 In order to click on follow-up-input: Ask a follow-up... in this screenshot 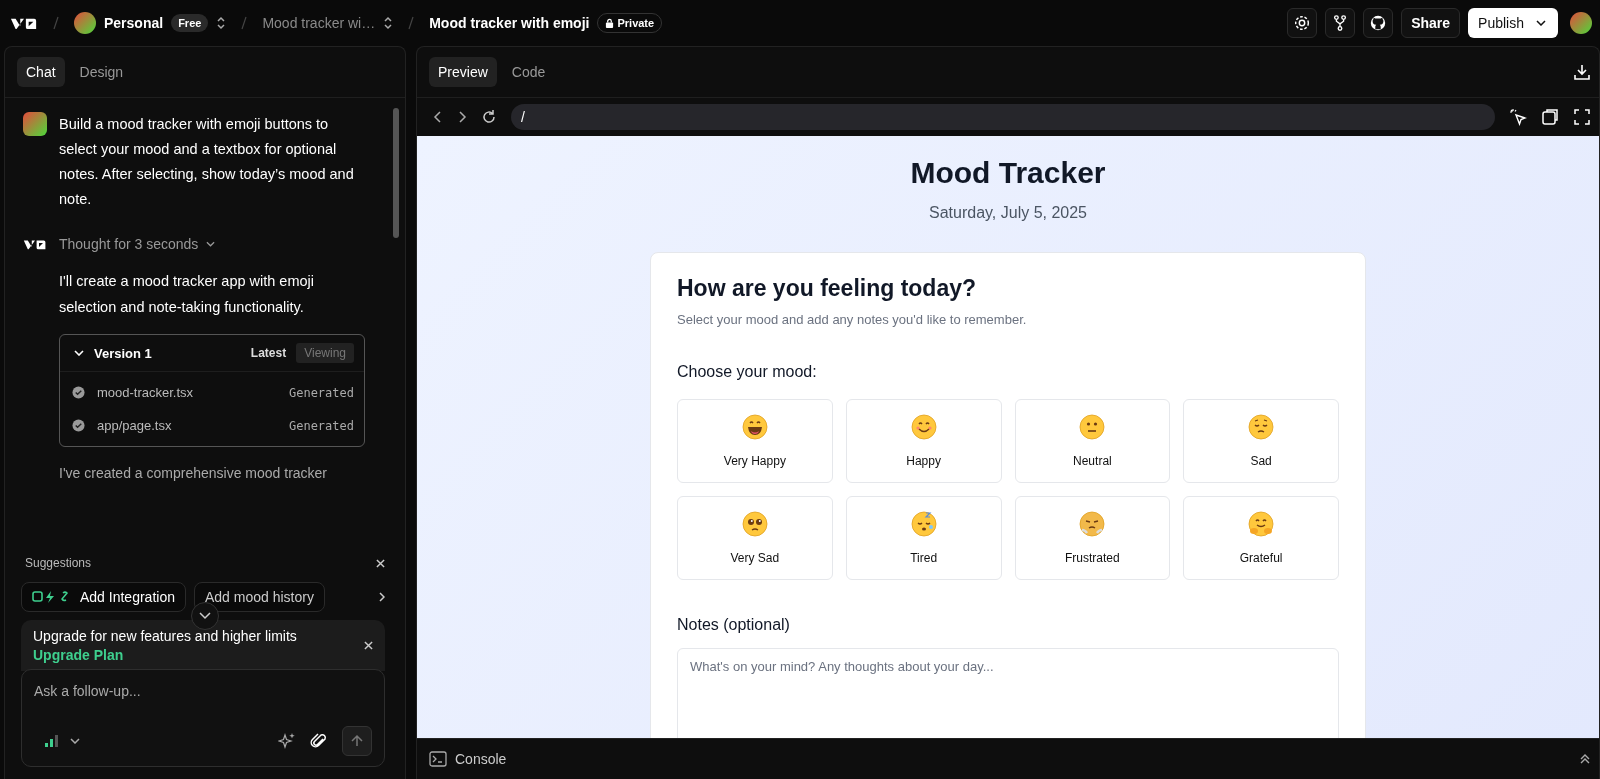, I will do `click(203, 691)`.